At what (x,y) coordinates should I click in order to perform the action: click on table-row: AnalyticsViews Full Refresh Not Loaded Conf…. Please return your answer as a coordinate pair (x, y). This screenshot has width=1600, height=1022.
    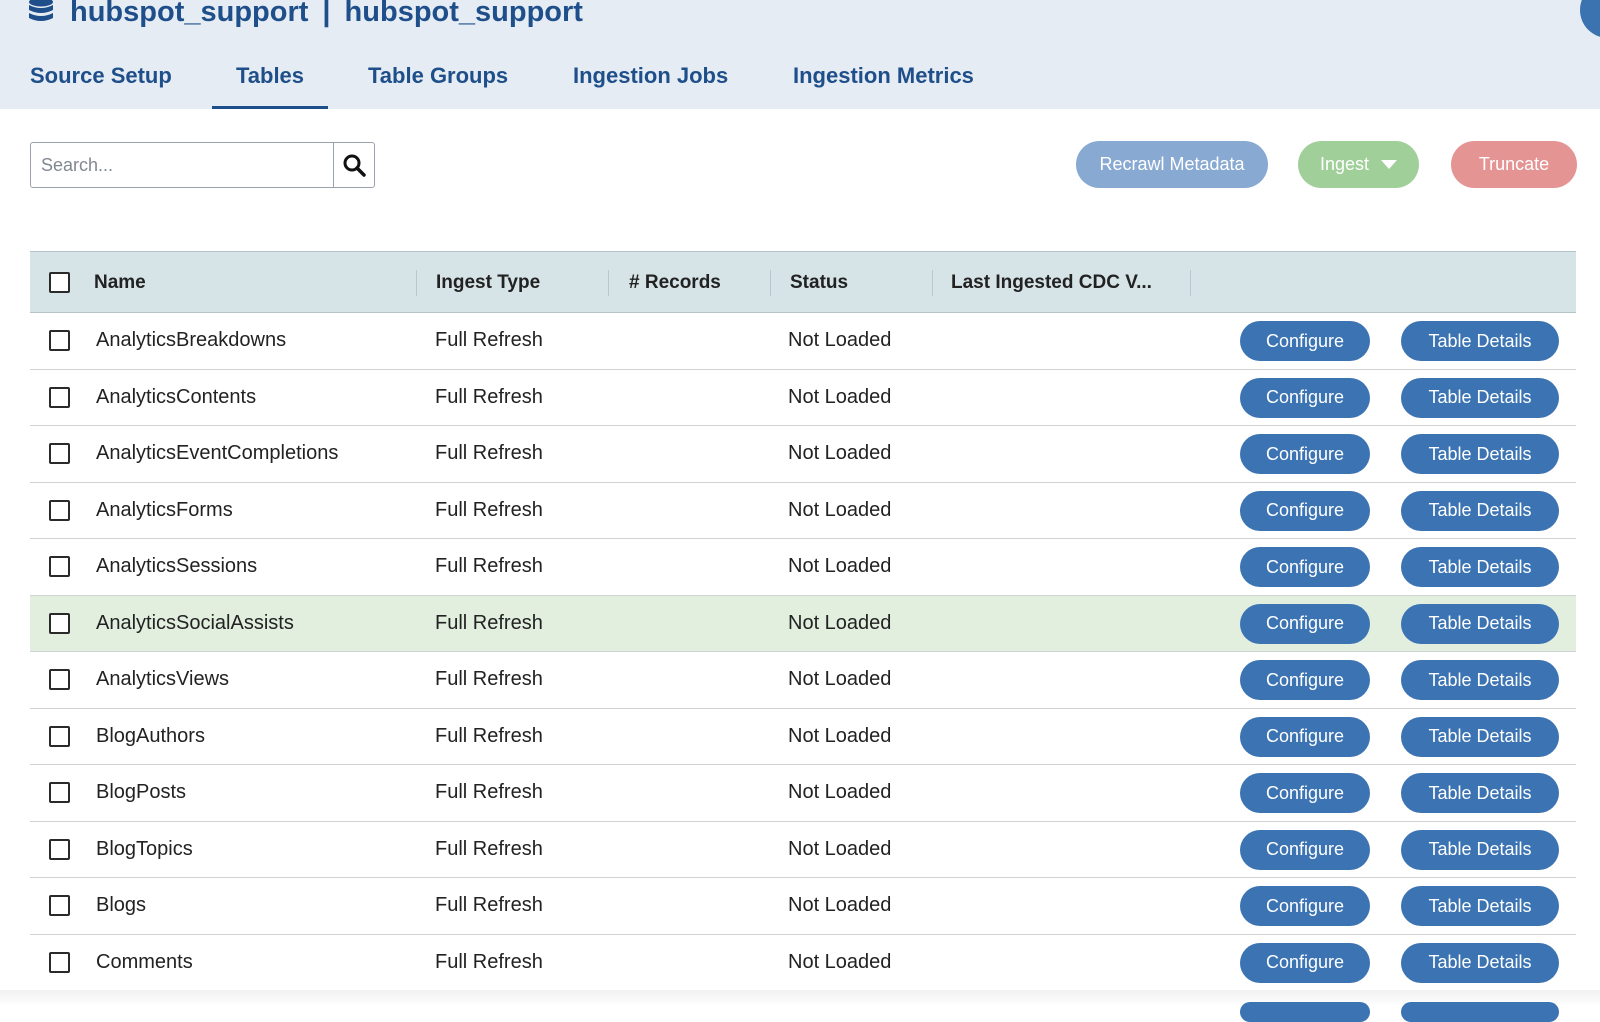
    Looking at the image, I should click on (803, 680).